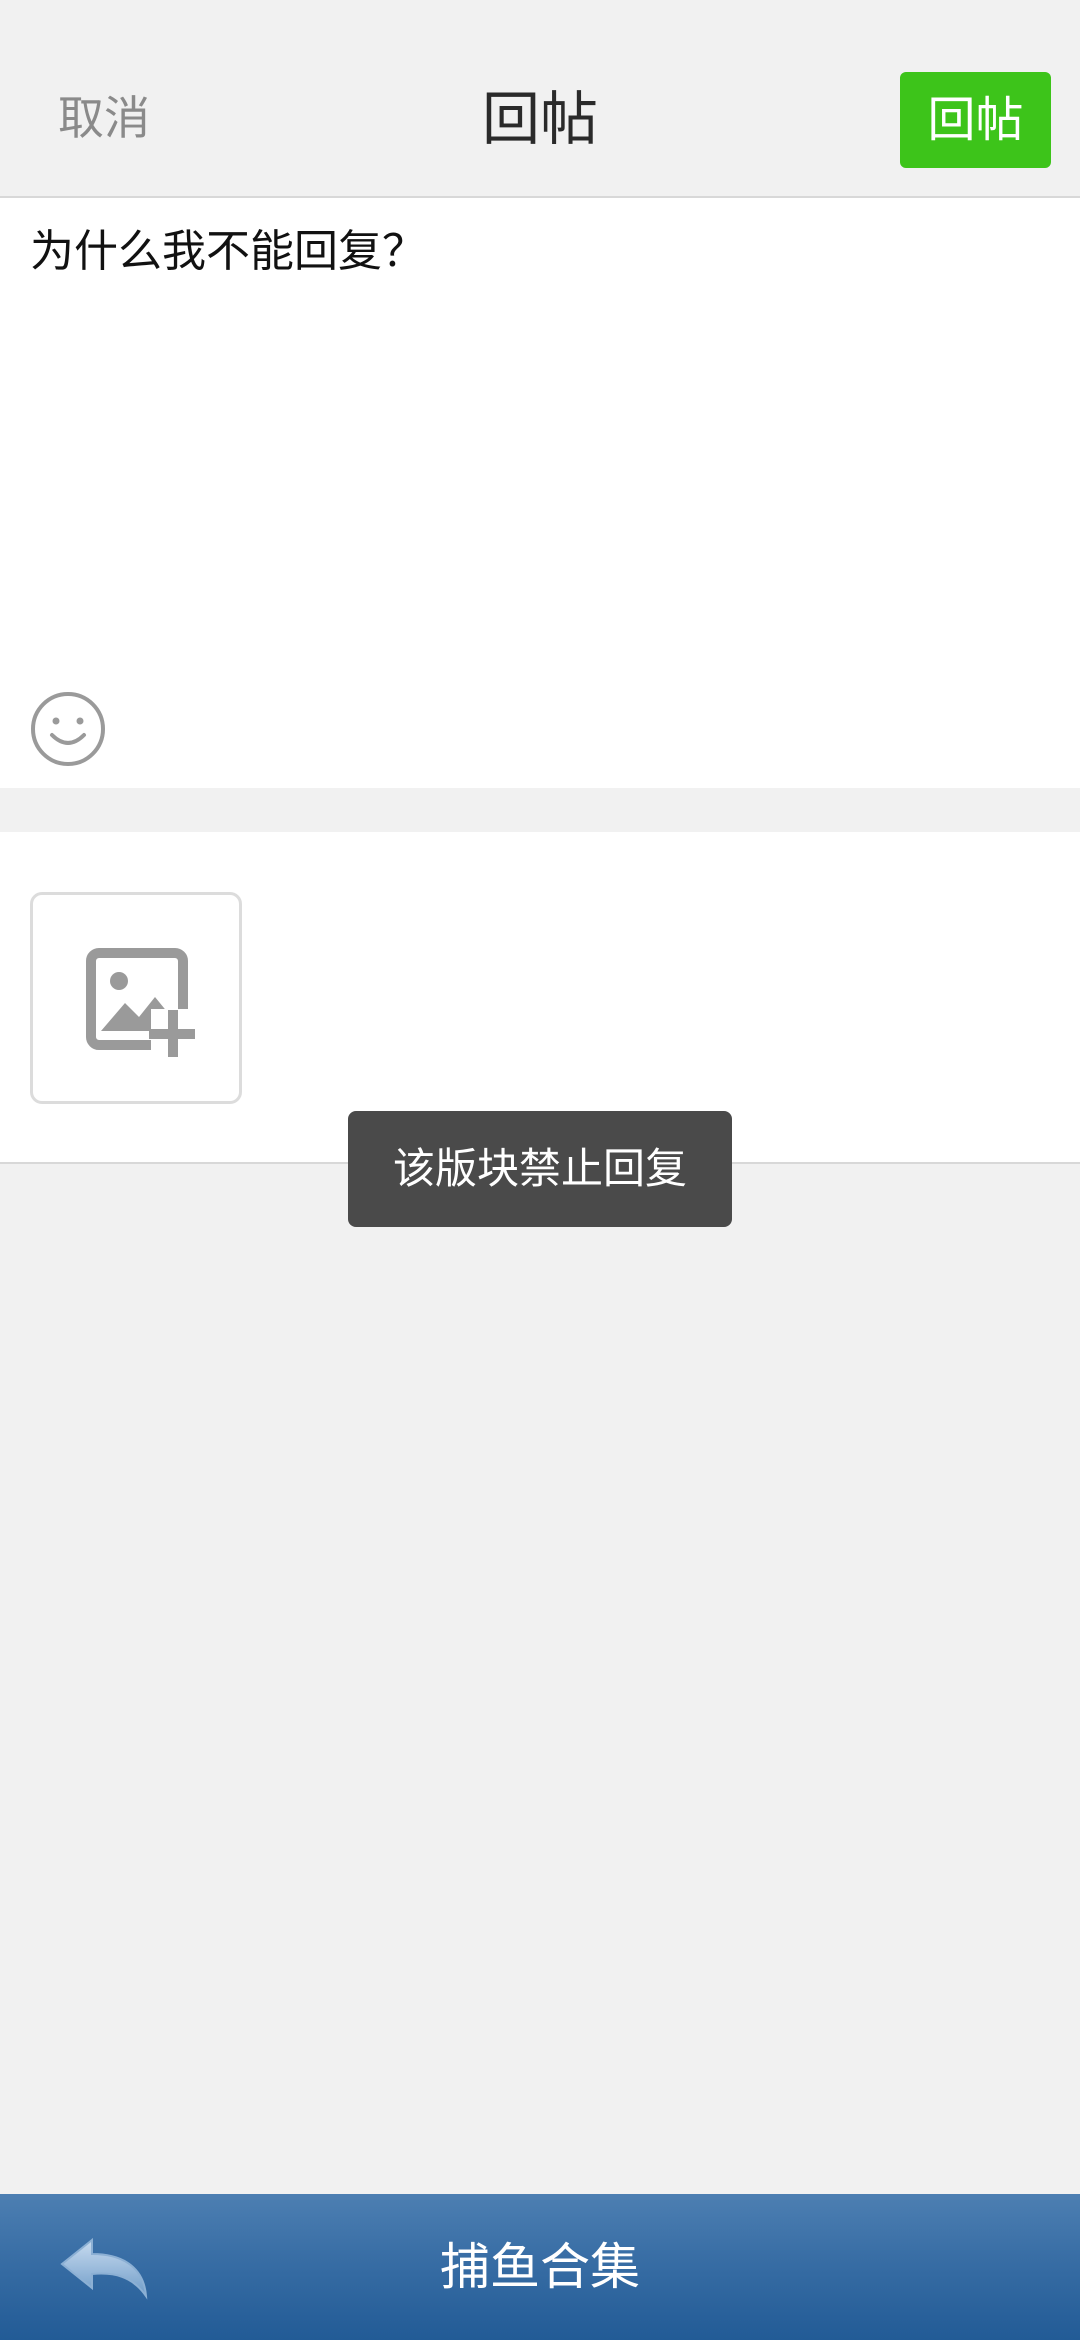 Image resolution: width=1080 pixels, height=2340 pixels. What do you see at coordinates (540, 252) in the screenshot?
I see `reply-text-input: 为什么我不能回复？` at bounding box center [540, 252].